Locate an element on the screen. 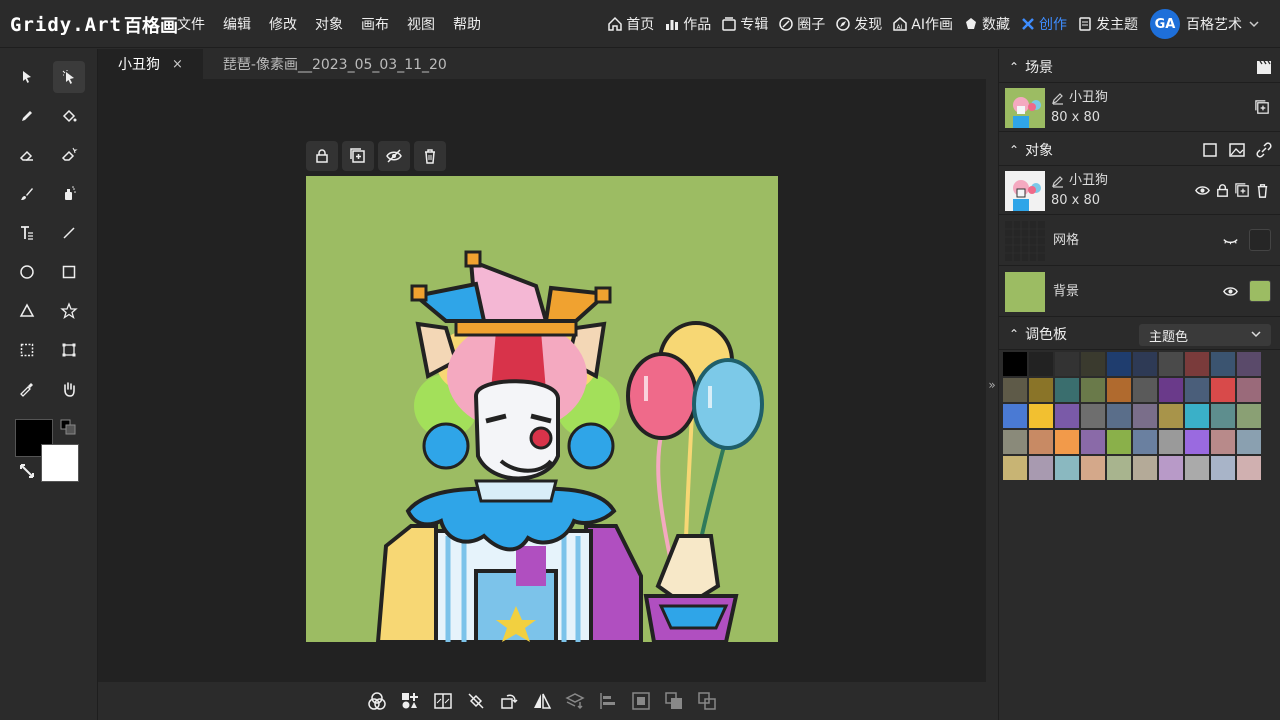  nav-collect: 数藏 is located at coordinates (986, 24).